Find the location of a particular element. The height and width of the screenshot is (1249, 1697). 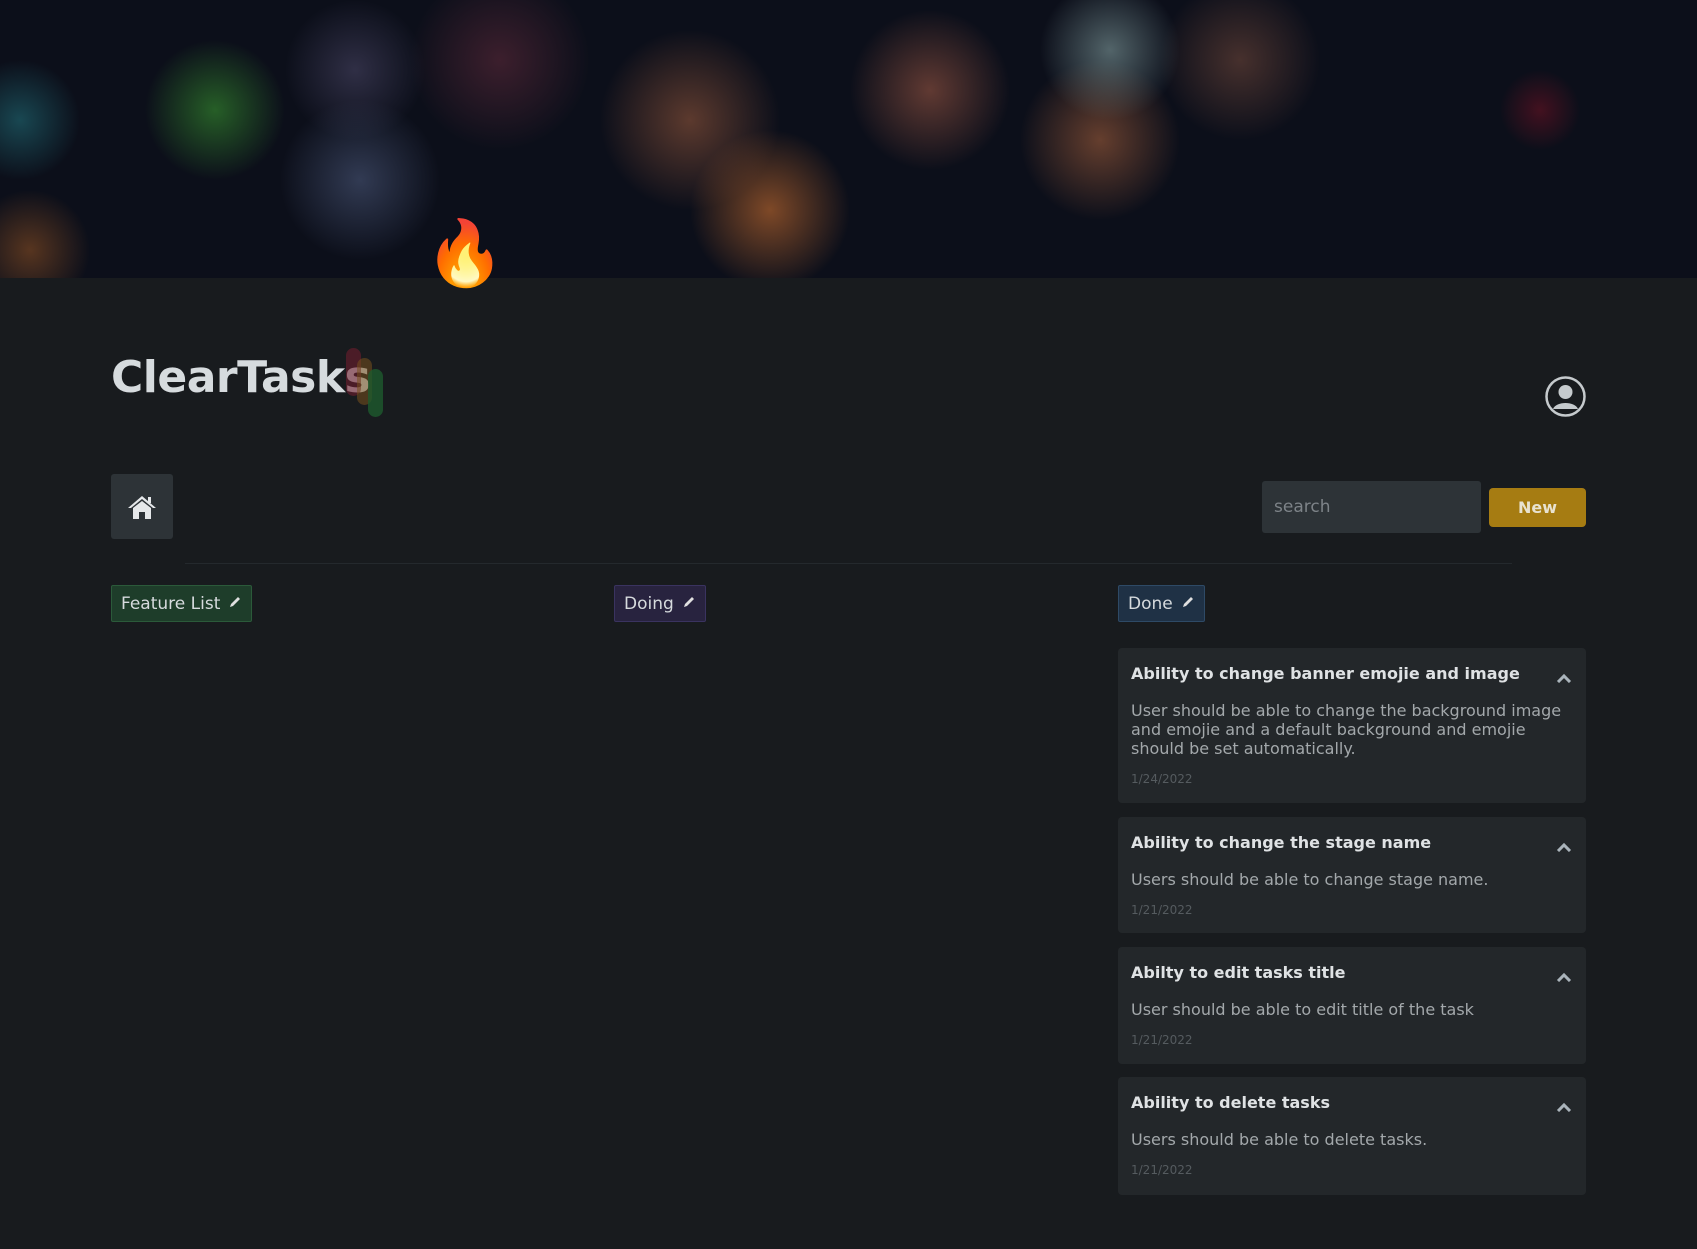

stage-feature-list: Feature List is located at coordinates (182, 603).